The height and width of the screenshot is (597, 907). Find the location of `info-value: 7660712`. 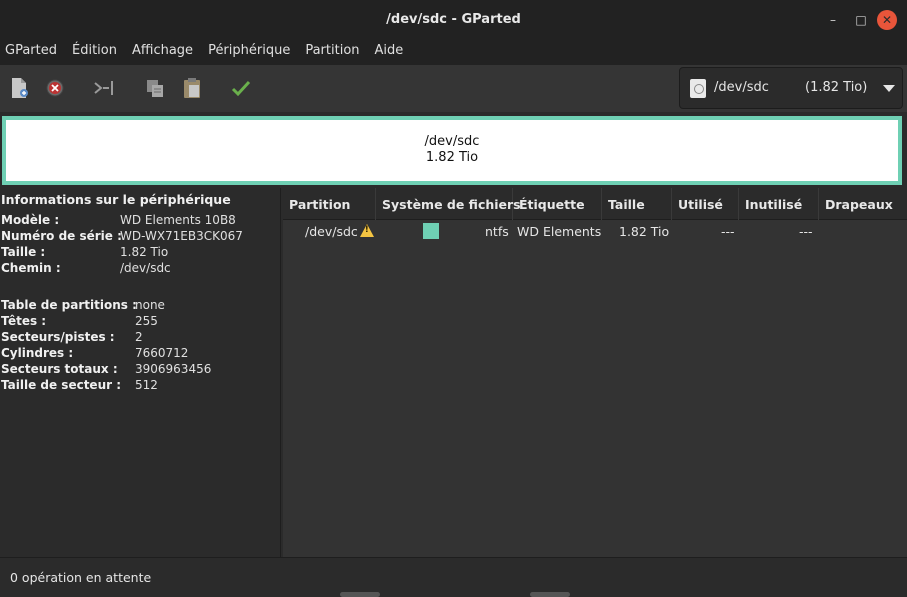

info-value: 7660712 is located at coordinates (162, 353).